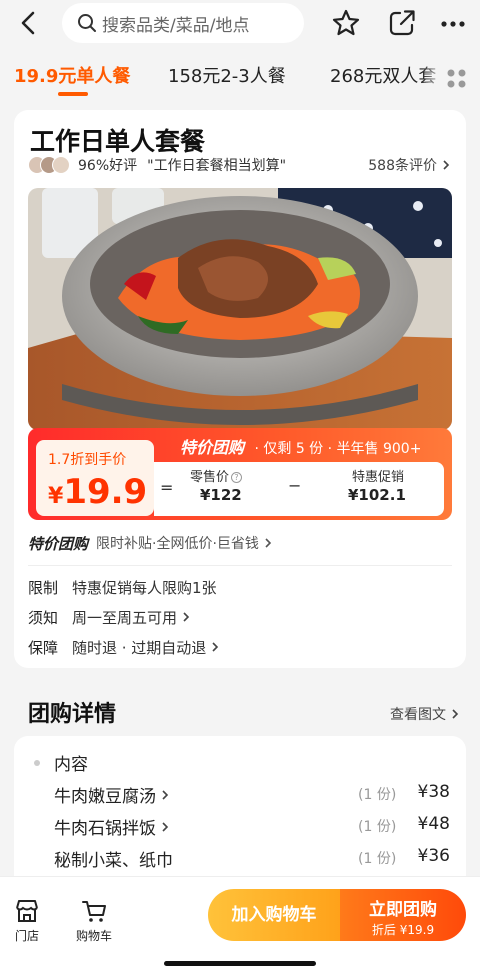 Image resolution: width=480 pixels, height=977 pixels. I want to click on buy-now-button: 立即团购 折后 ¥19.9, so click(403, 915).